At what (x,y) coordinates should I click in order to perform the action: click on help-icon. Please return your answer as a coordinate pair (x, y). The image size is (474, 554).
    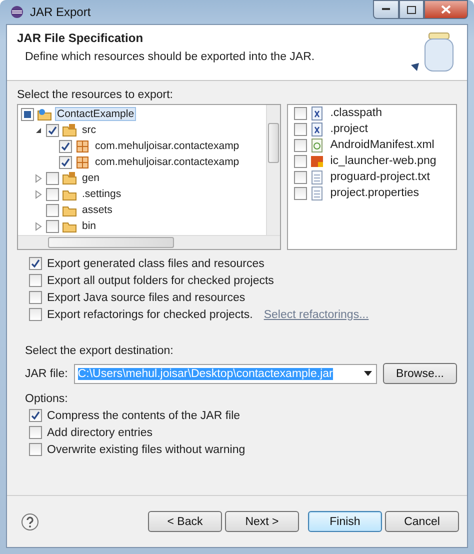
    Looking at the image, I should click on (30, 521).